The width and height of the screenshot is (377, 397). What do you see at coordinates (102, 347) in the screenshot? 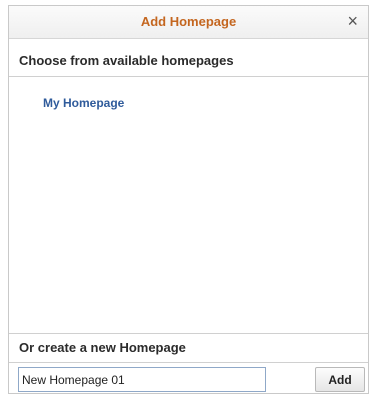
I see `create-homepage-heading: Or create a new Homepage` at bounding box center [102, 347].